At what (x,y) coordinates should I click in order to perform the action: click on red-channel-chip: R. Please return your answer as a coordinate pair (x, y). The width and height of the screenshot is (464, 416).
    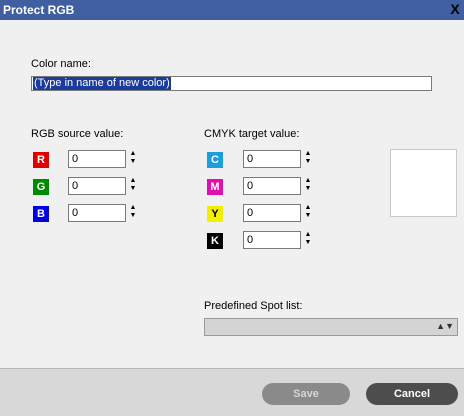
    Looking at the image, I should click on (41, 160).